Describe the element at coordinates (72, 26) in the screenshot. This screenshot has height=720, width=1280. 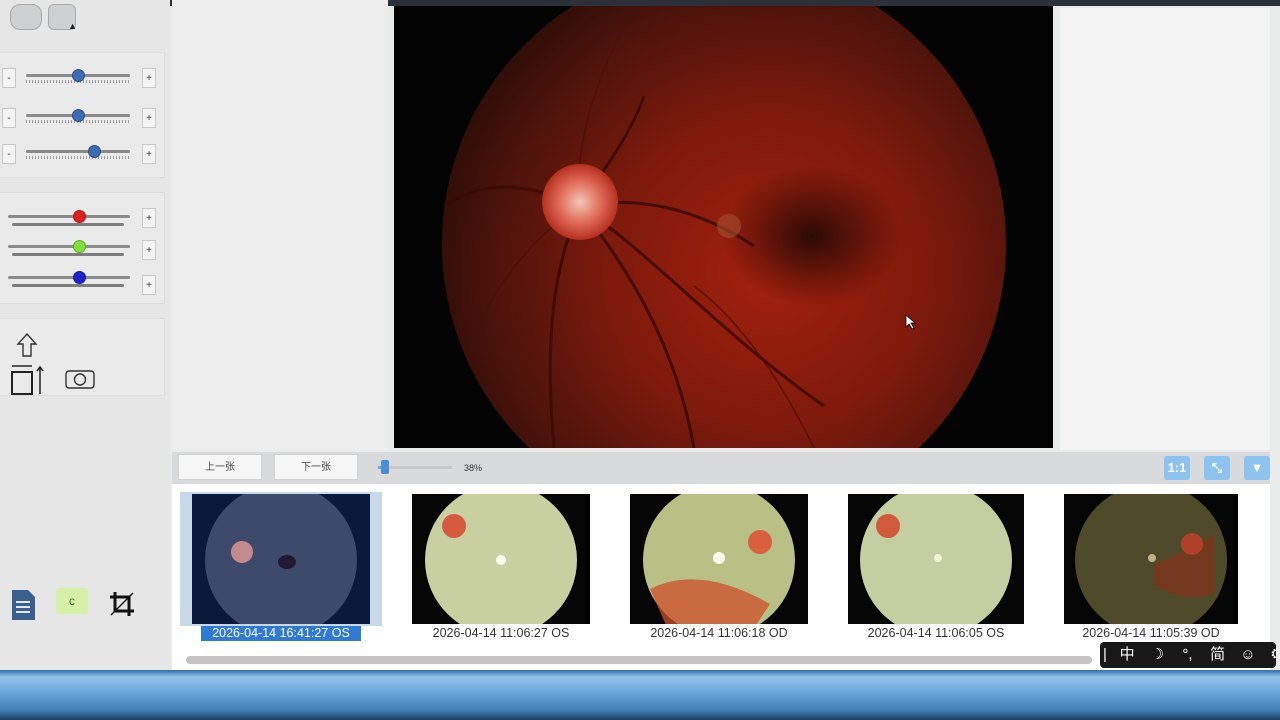
I see `arrow-up-icon: ▲` at that location.